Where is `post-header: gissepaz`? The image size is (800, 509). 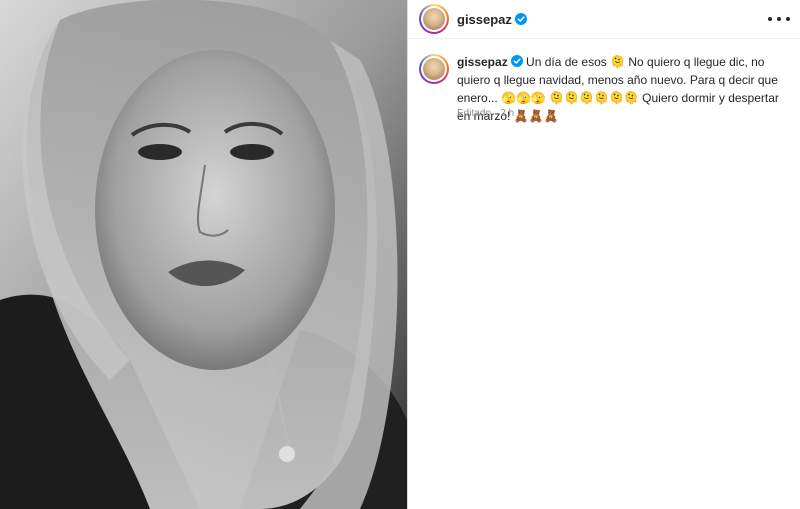 post-header: gissepaz is located at coordinates (604, 19).